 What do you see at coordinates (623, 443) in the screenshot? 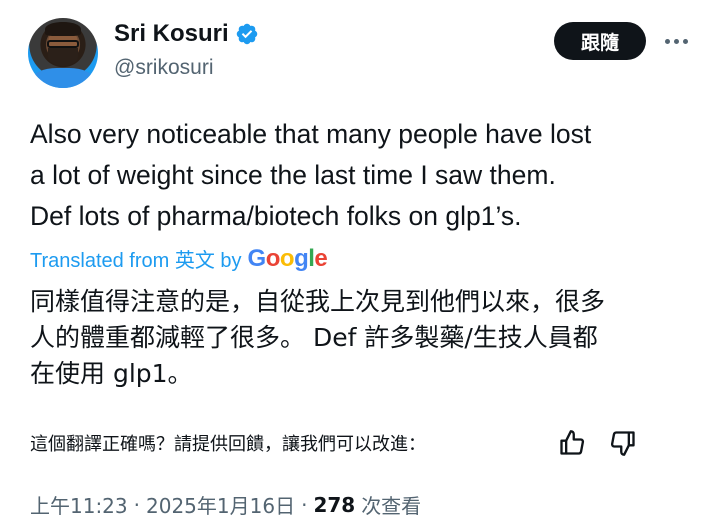
I see `thumbs-down-icon` at bounding box center [623, 443].